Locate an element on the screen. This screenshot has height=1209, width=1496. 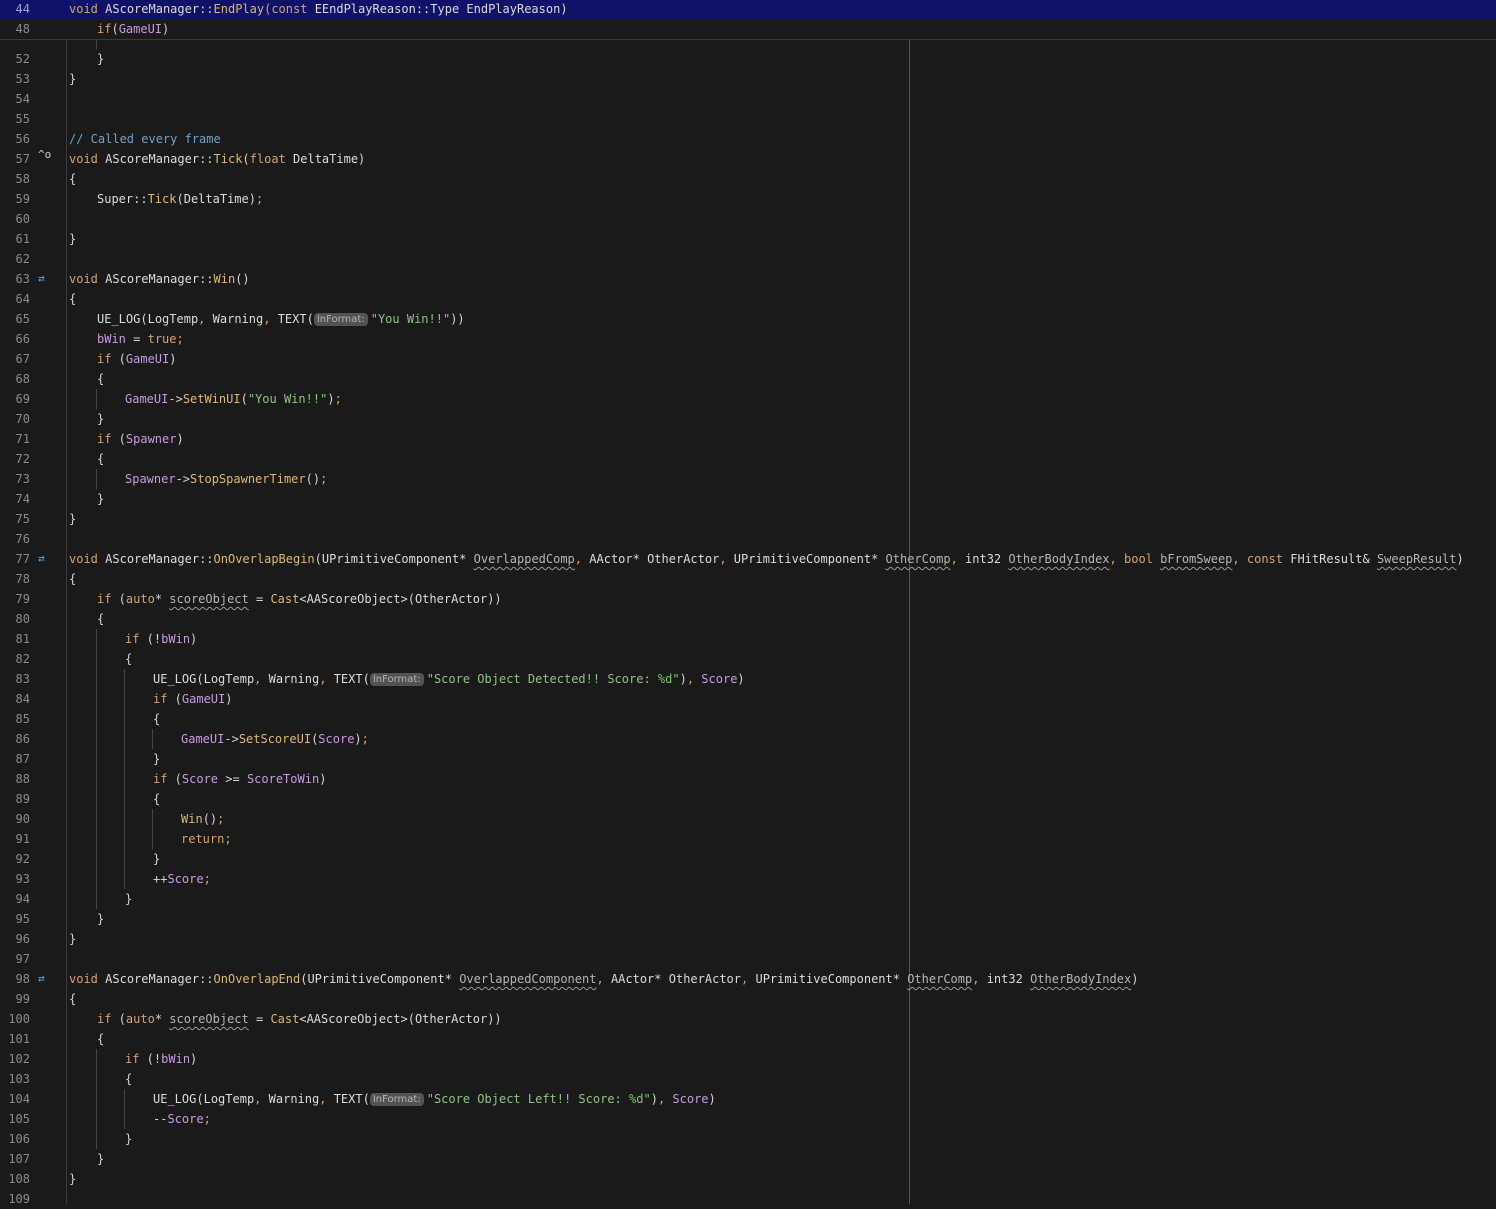
override-up-icon: ^o is located at coordinates (44, 155).